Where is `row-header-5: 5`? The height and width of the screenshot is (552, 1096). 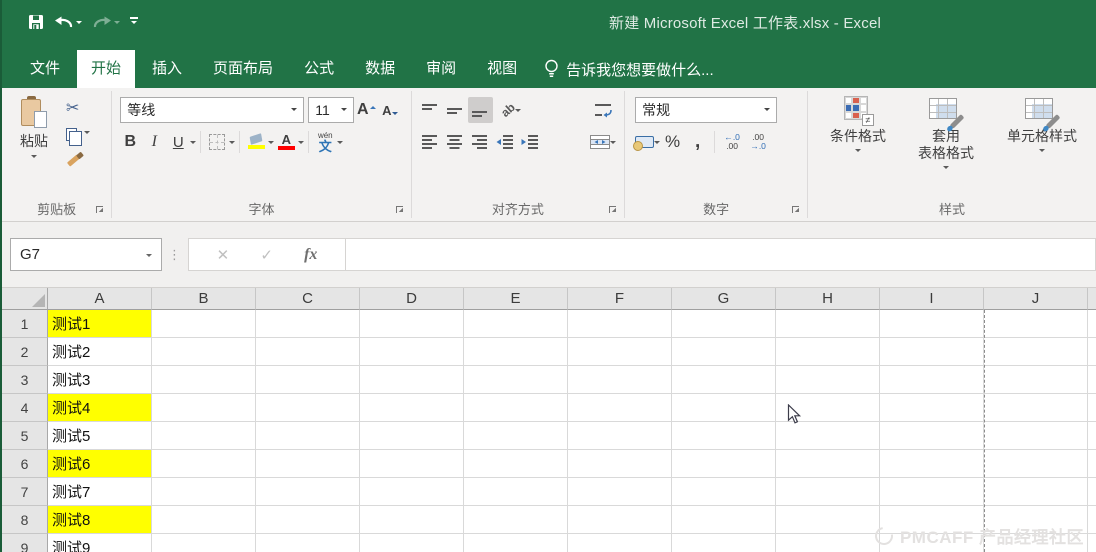
row-header-5: 5 is located at coordinates (25, 436).